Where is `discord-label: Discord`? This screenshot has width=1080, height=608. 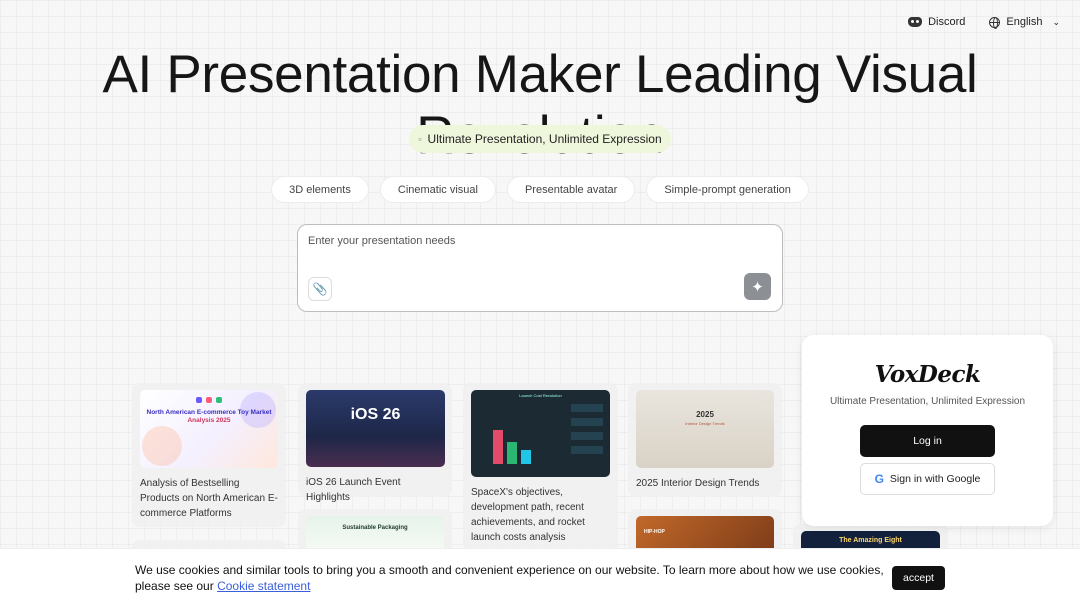 discord-label: Discord is located at coordinates (947, 22).